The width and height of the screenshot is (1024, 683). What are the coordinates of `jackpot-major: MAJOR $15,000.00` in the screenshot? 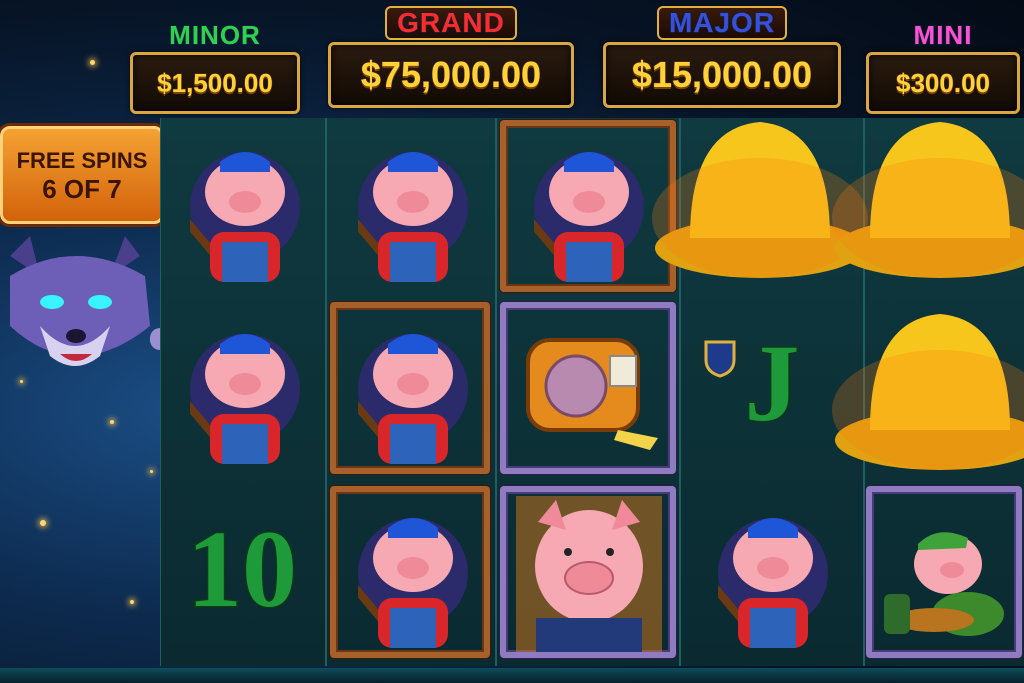 It's located at (722, 57).